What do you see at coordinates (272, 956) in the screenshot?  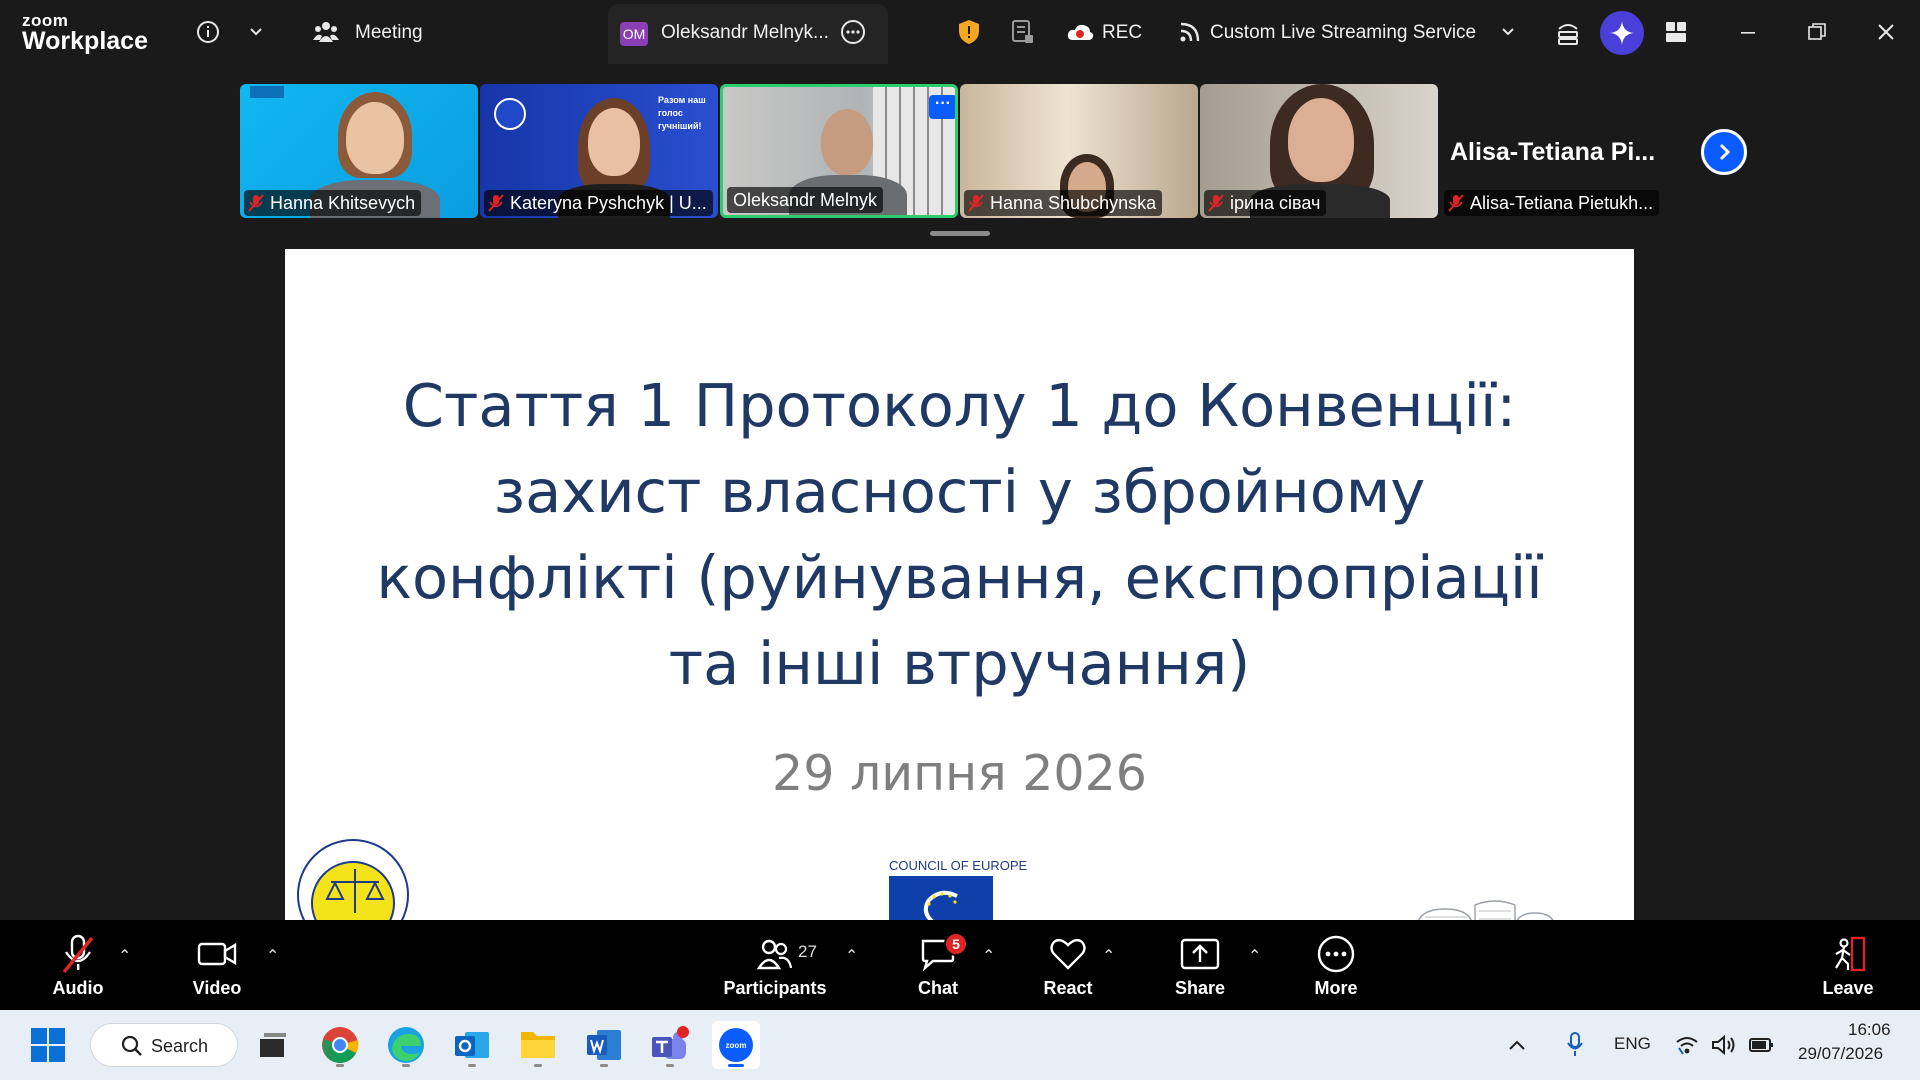 I see `video-options-caret: ⌃` at bounding box center [272, 956].